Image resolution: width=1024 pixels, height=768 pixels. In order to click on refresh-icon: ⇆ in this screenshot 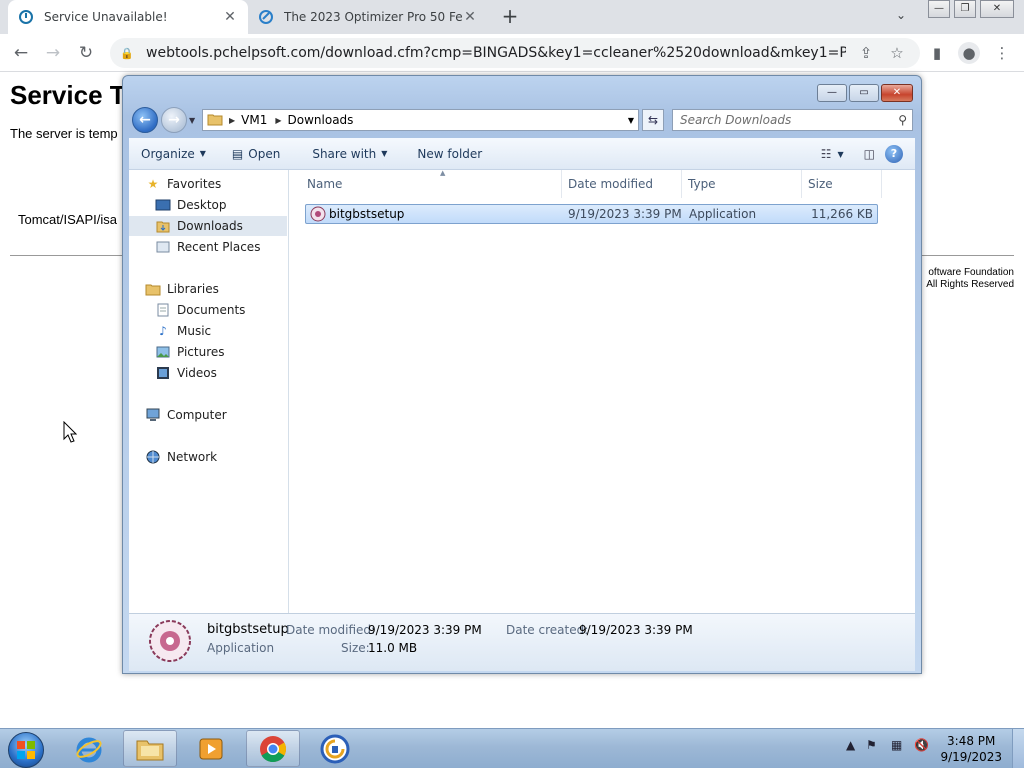, I will do `click(653, 120)`.